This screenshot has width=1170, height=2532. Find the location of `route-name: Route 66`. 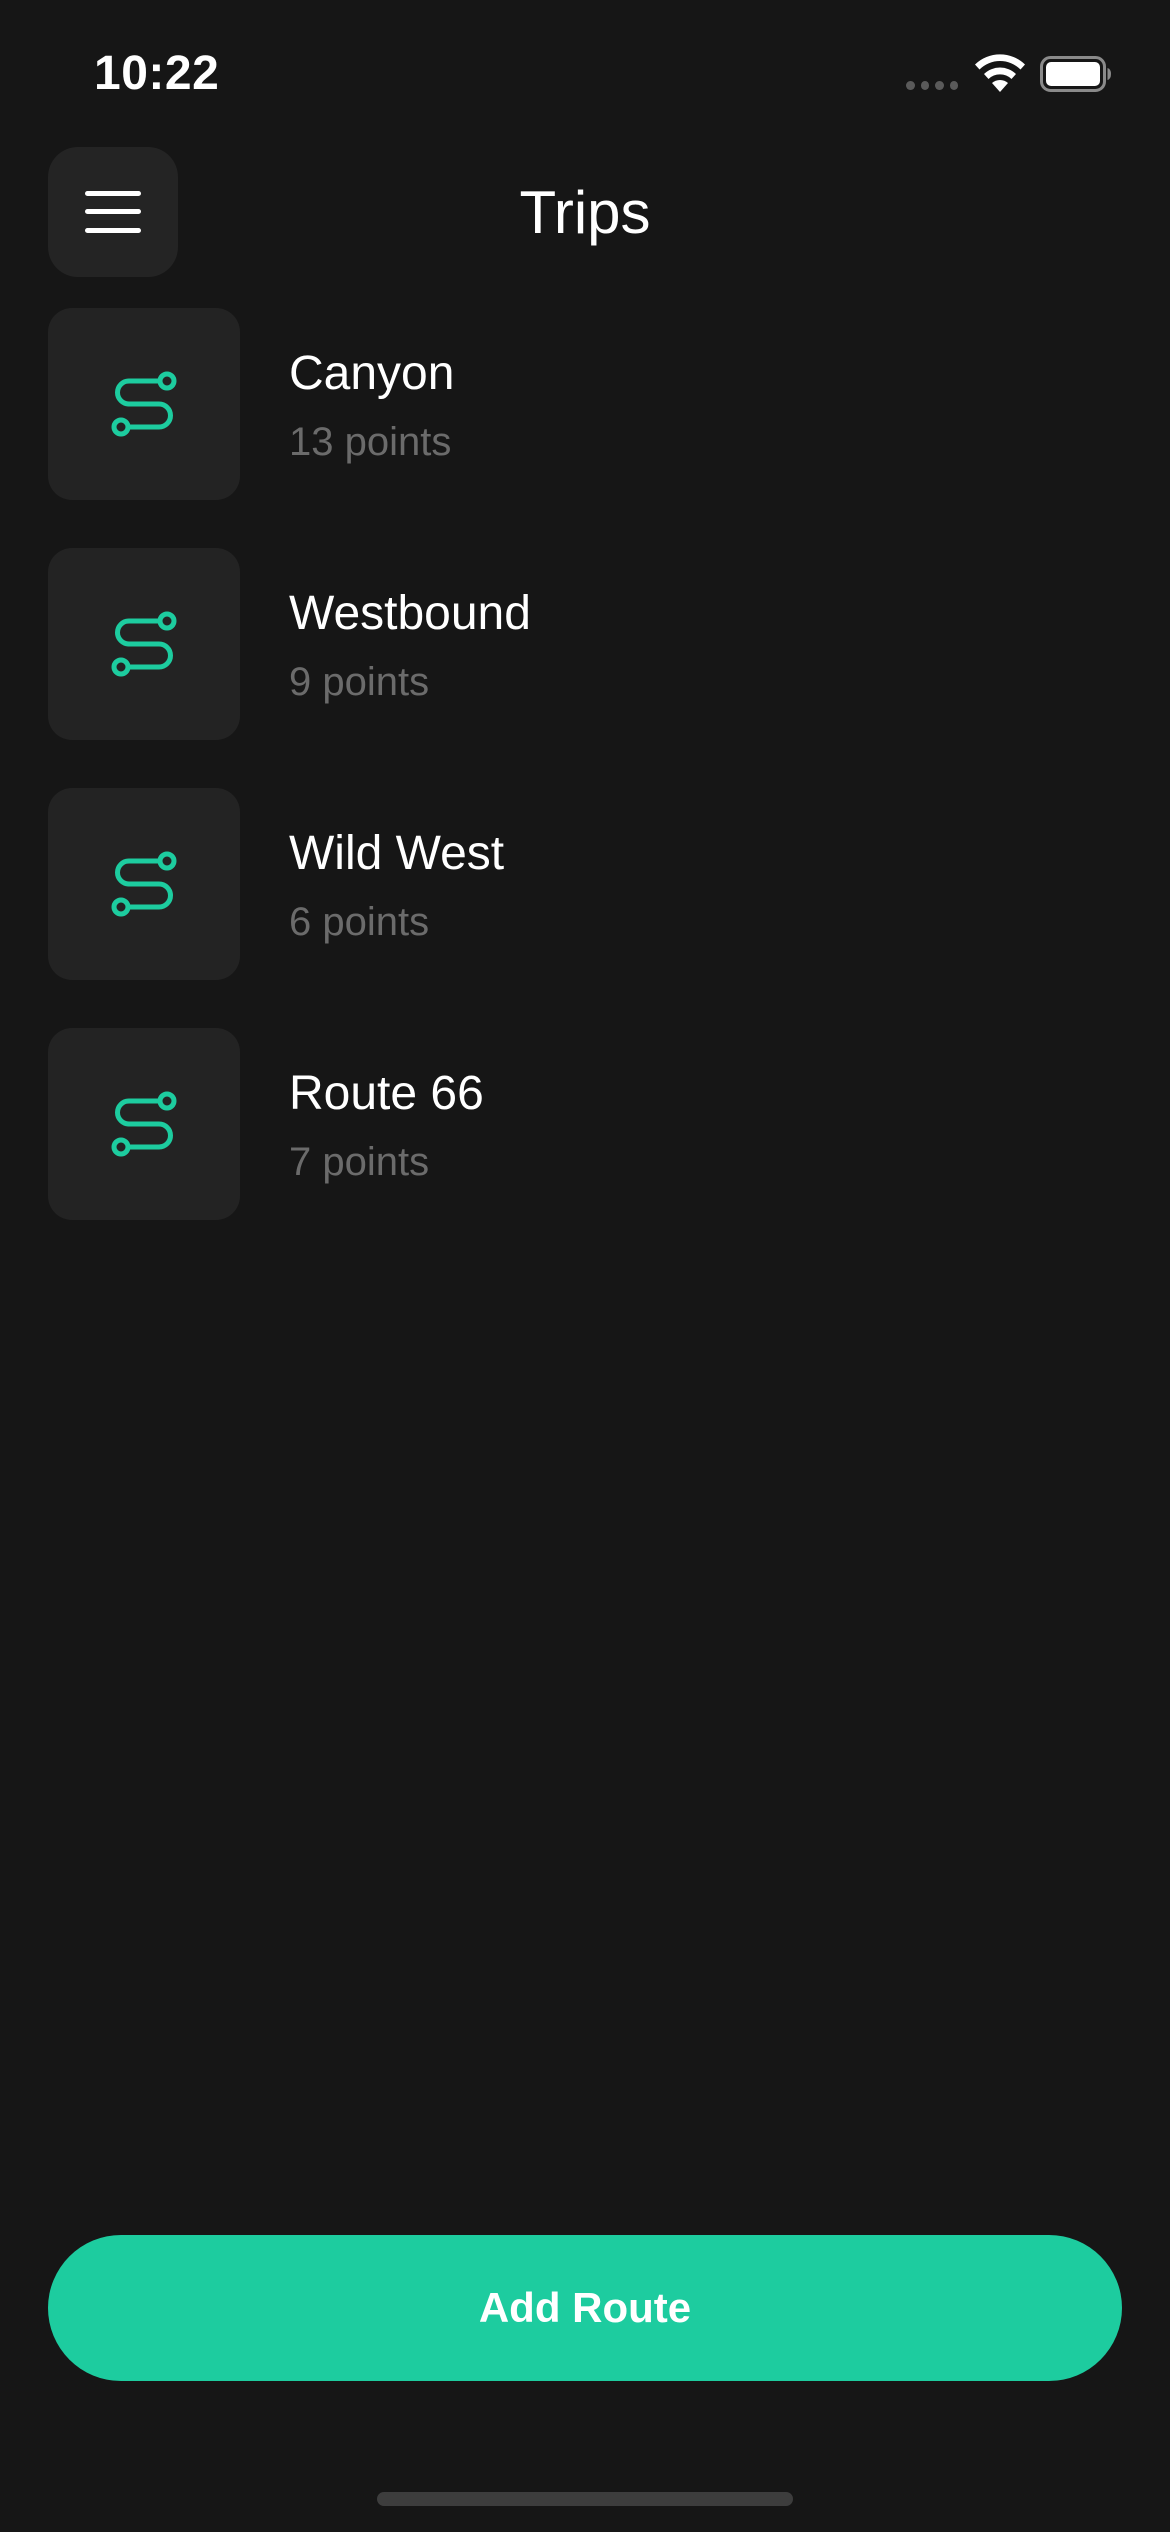

route-name: Route 66 is located at coordinates (386, 1093).